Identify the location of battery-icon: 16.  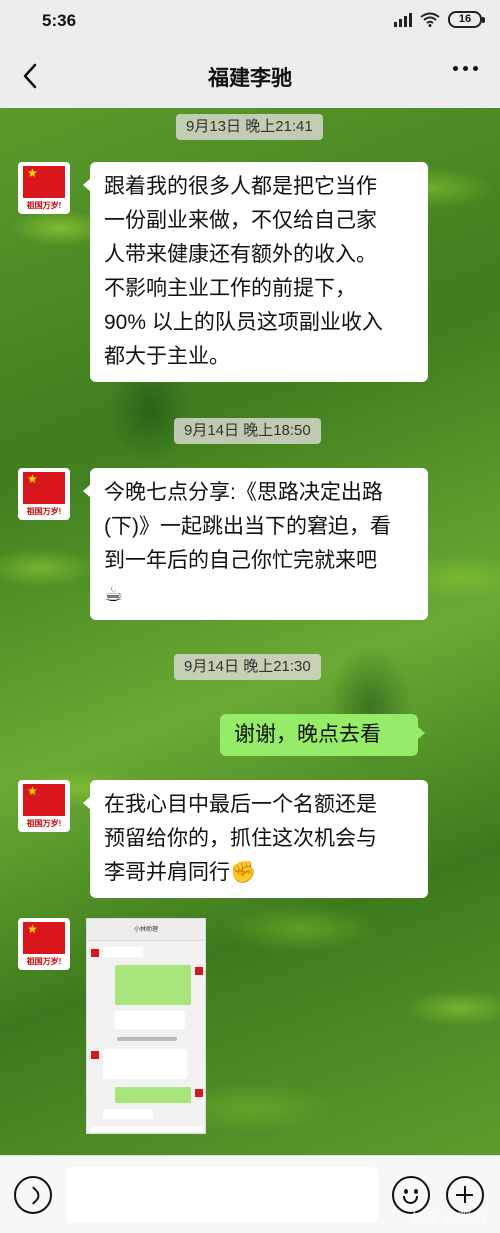
(466, 19).